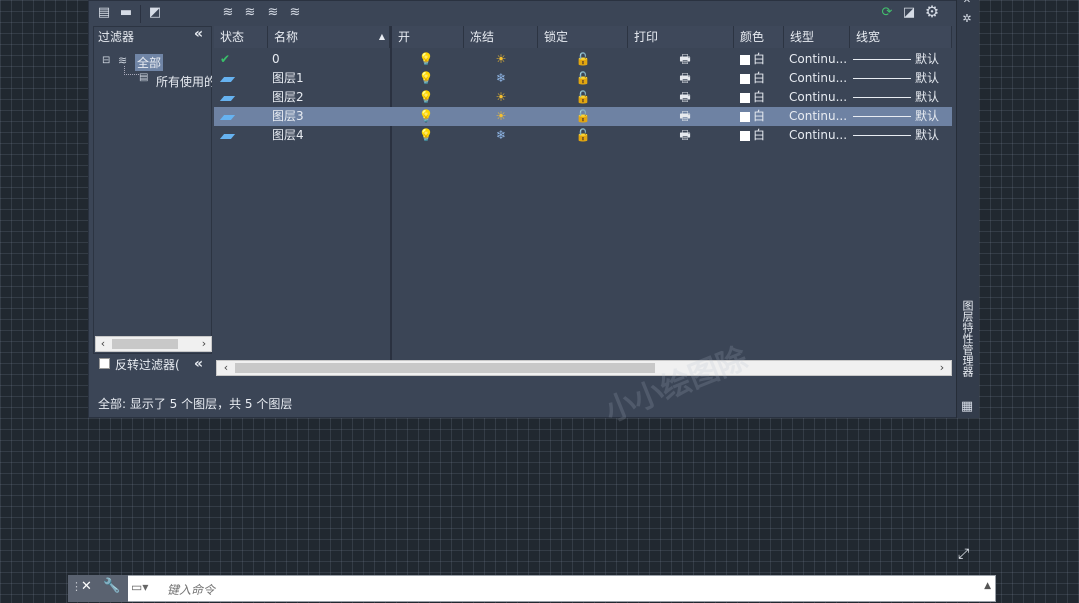 This screenshot has height=603, width=1079. Describe the element at coordinates (967, 407) in the screenshot. I see `palette-menu-icon: ▦` at that location.